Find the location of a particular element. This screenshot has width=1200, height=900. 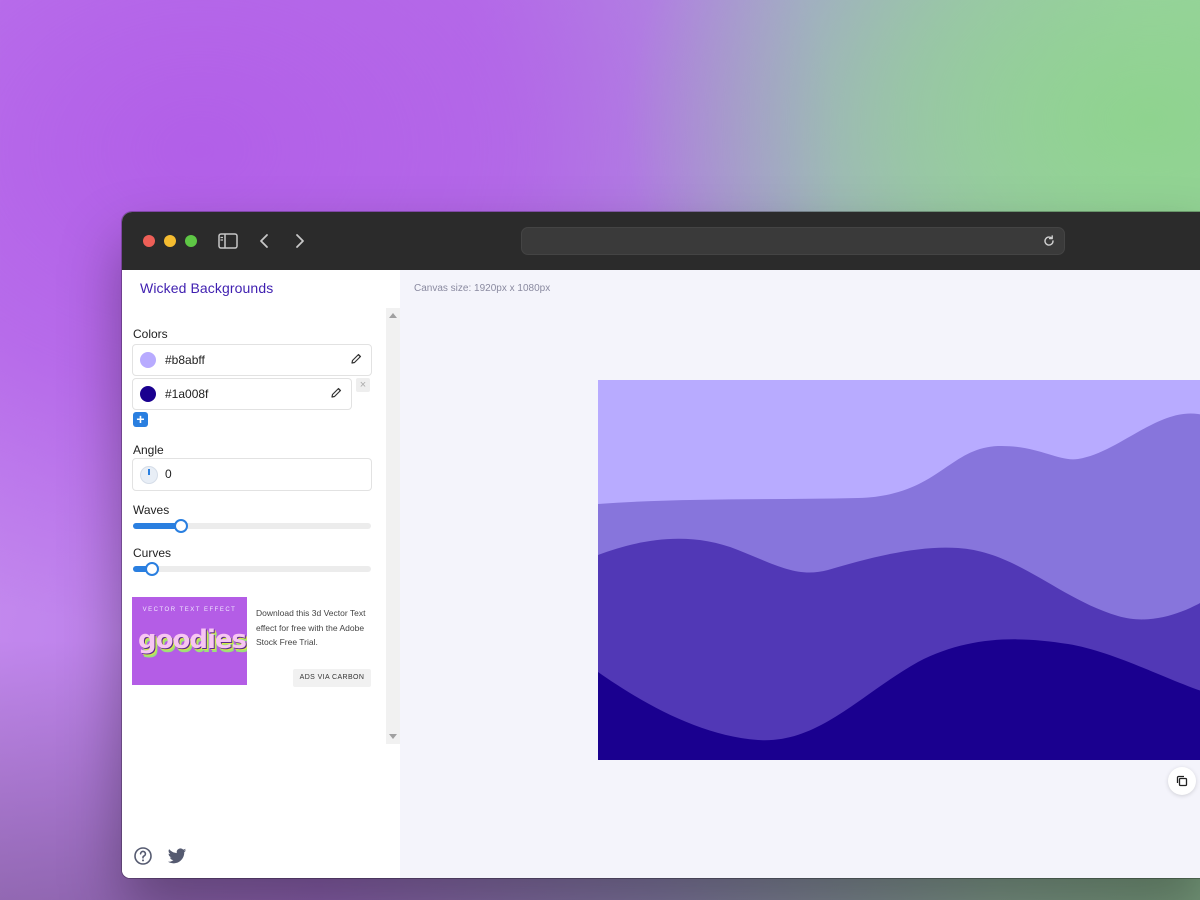

color-field-1: #b8abff is located at coordinates (252, 360).